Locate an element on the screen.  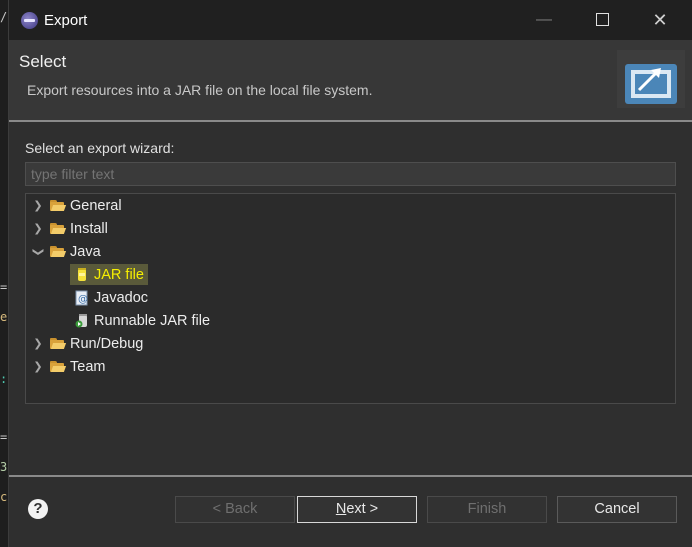
tree-item-label: Javadoc is located at coordinates (121, 298).